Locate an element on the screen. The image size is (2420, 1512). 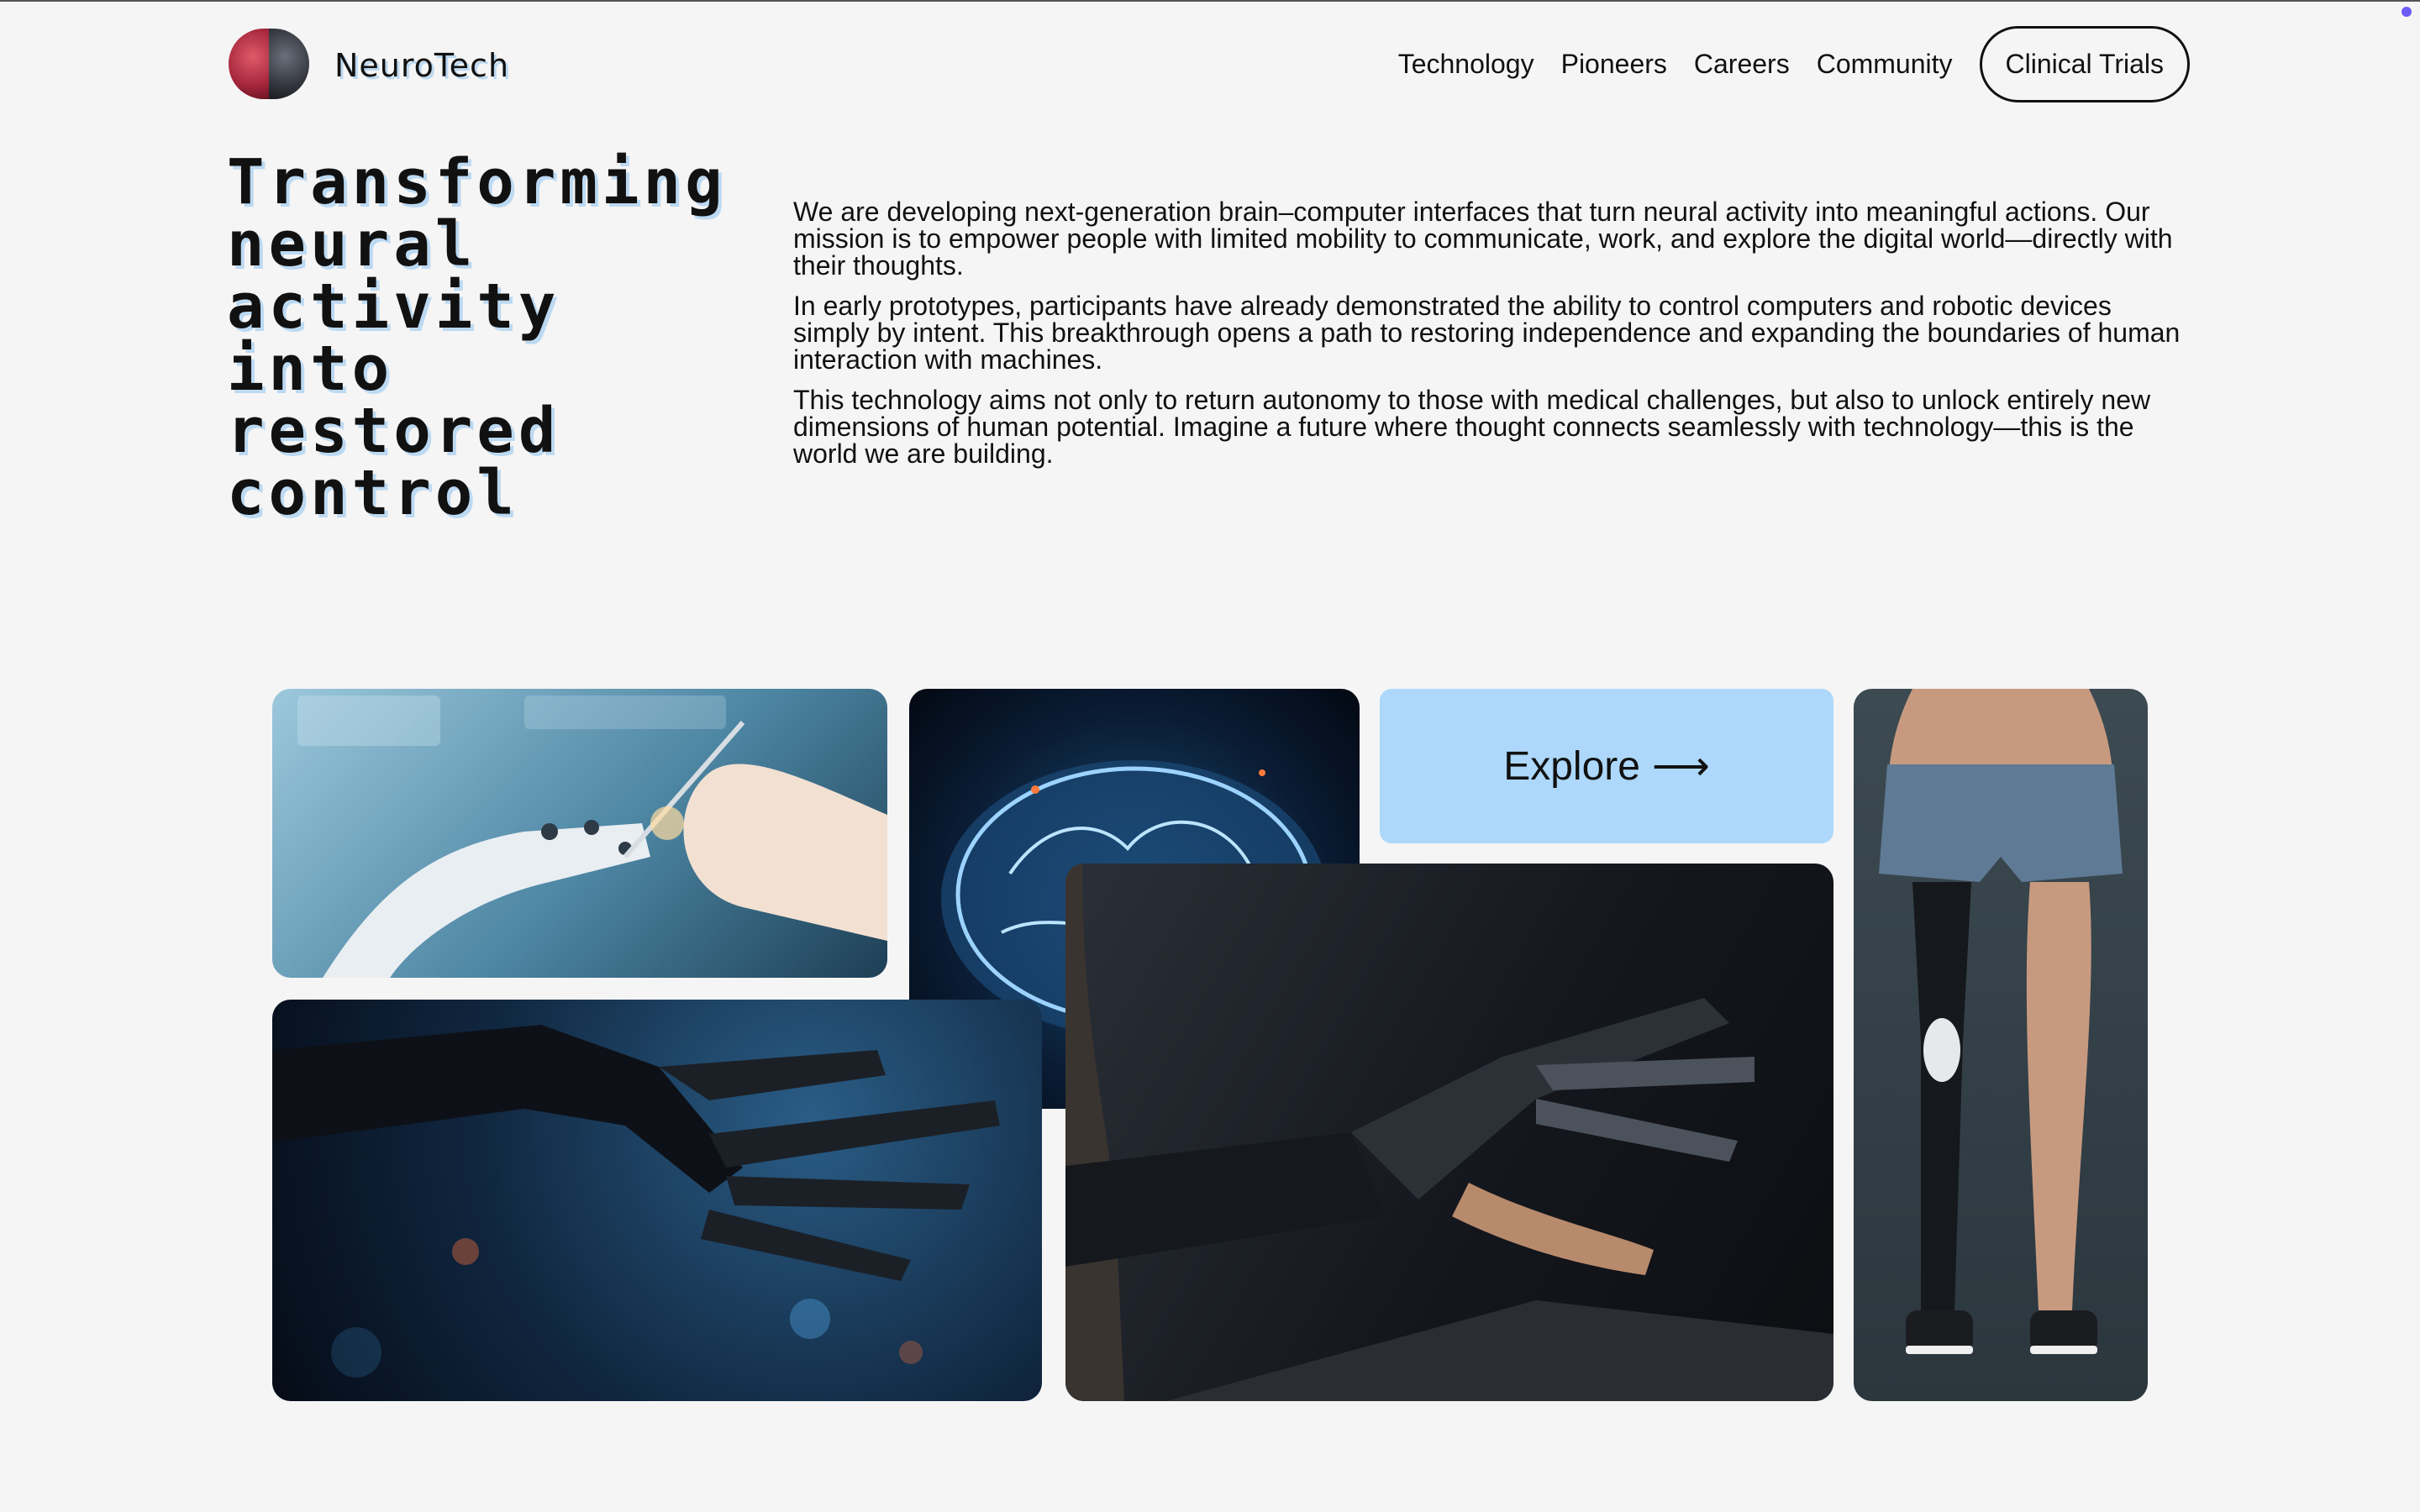
prosthetic-arm-image is located at coordinates (1449, 1132).